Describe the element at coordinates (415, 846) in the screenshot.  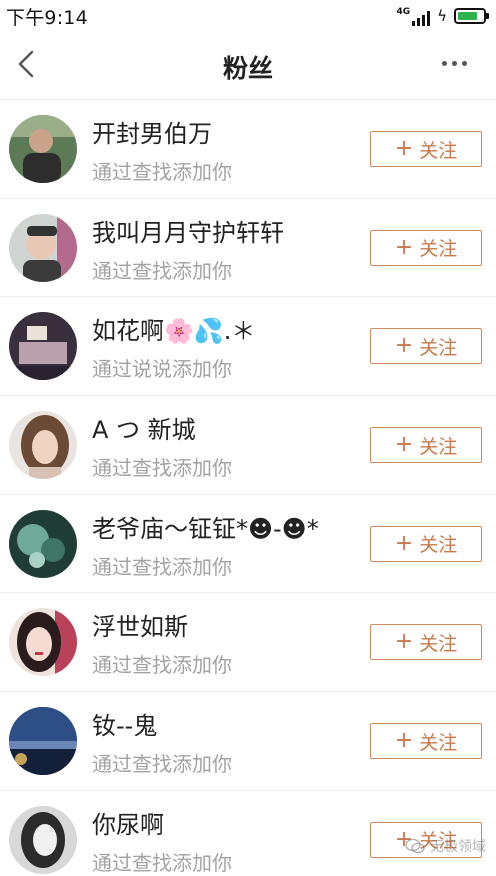
I see `wechat-icon` at that location.